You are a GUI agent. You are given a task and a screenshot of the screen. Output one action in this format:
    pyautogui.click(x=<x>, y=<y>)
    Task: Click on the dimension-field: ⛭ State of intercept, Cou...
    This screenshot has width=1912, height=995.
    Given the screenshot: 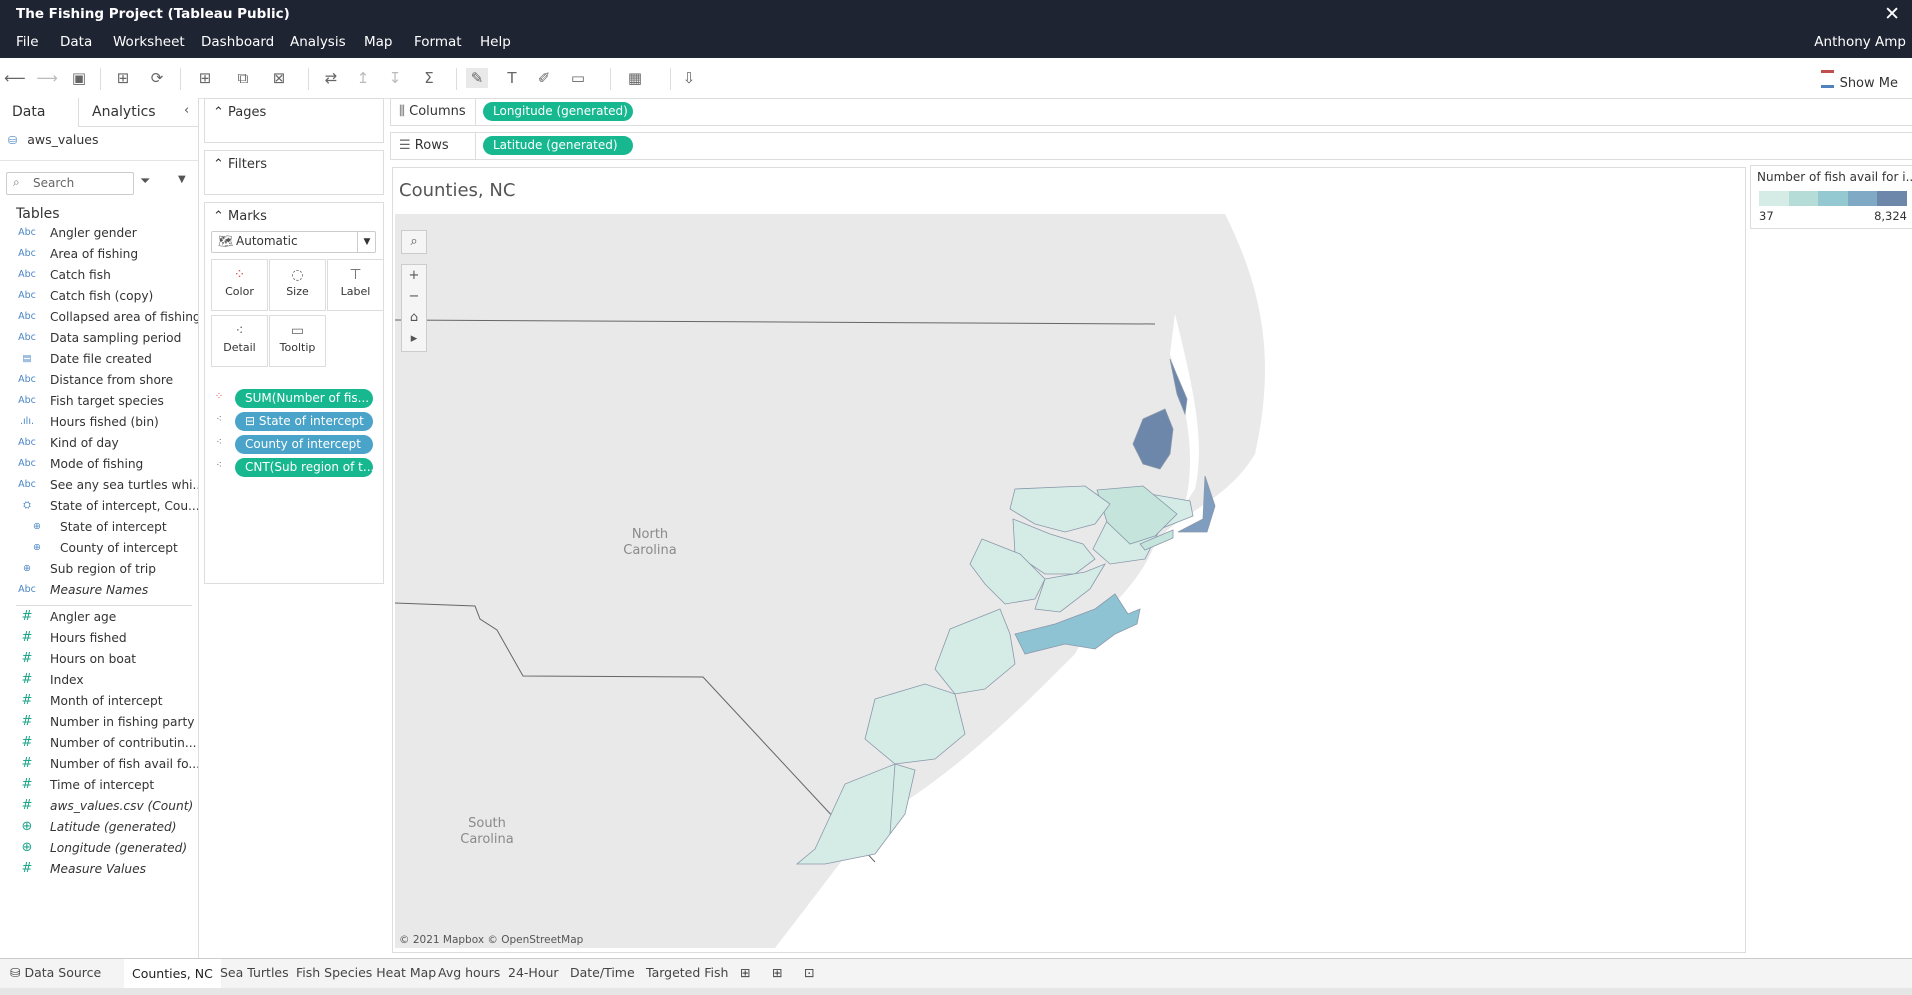 What is the action you would take?
    pyautogui.click(x=99, y=507)
    